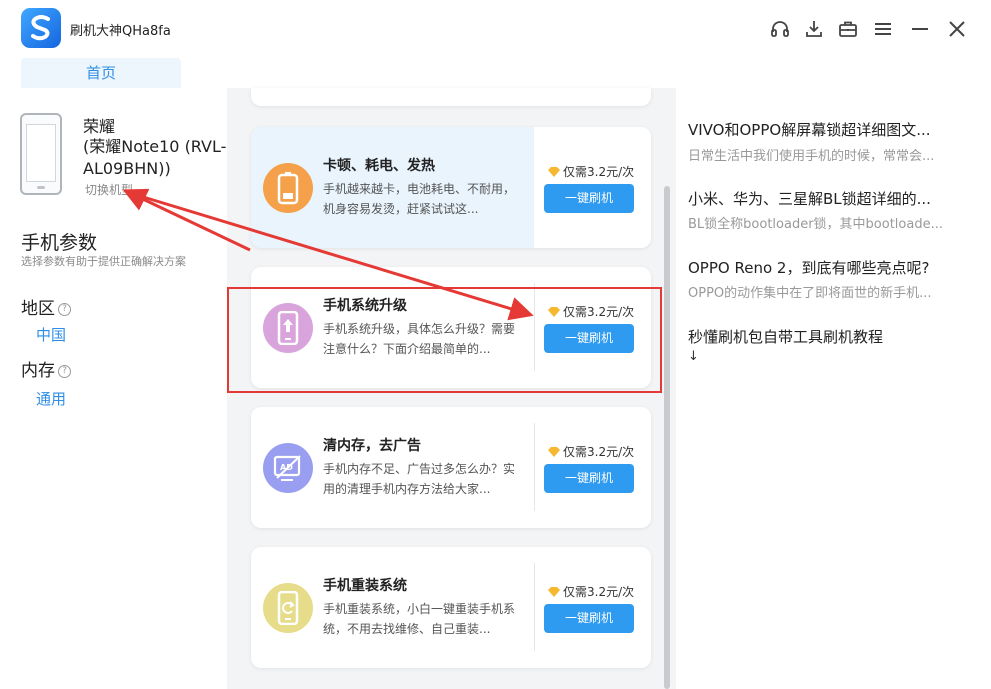  What do you see at coordinates (288, 608) in the screenshot?
I see `phone-reinstall-icon` at bounding box center [288, 608].